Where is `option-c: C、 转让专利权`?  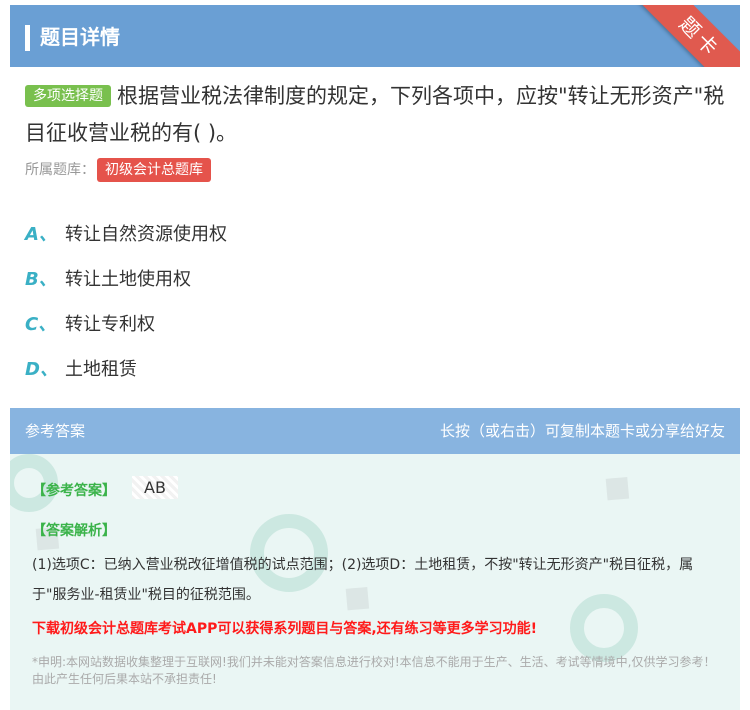 option-c: C、 转让专利权 is located at coordinates (375, 322).